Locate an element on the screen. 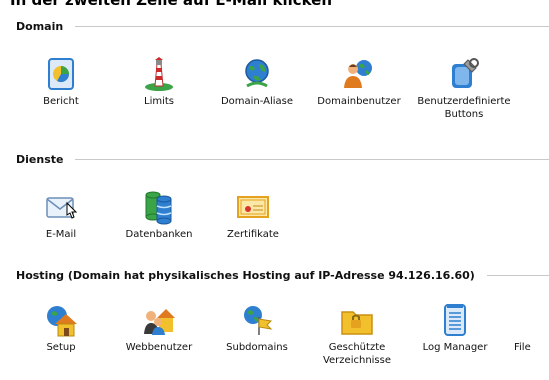  tile-datenbanken: Datenbanken is located at coordinates (159, 215).